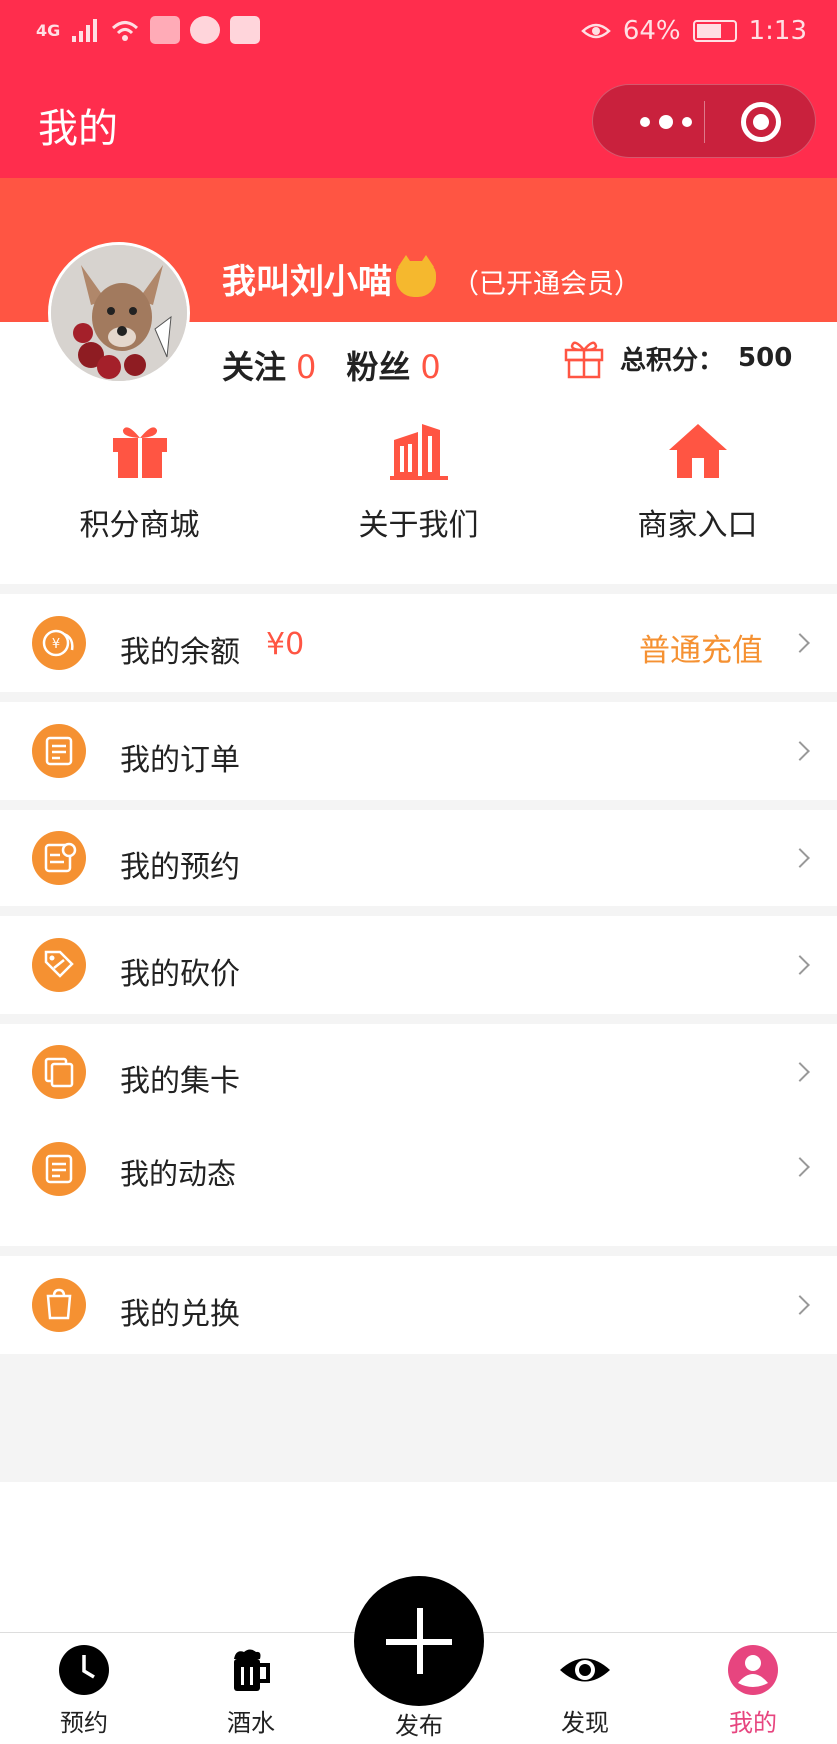 The image size is (837, 1744). I want to click on tab-drinks: 酒水, so click(251, 1690).